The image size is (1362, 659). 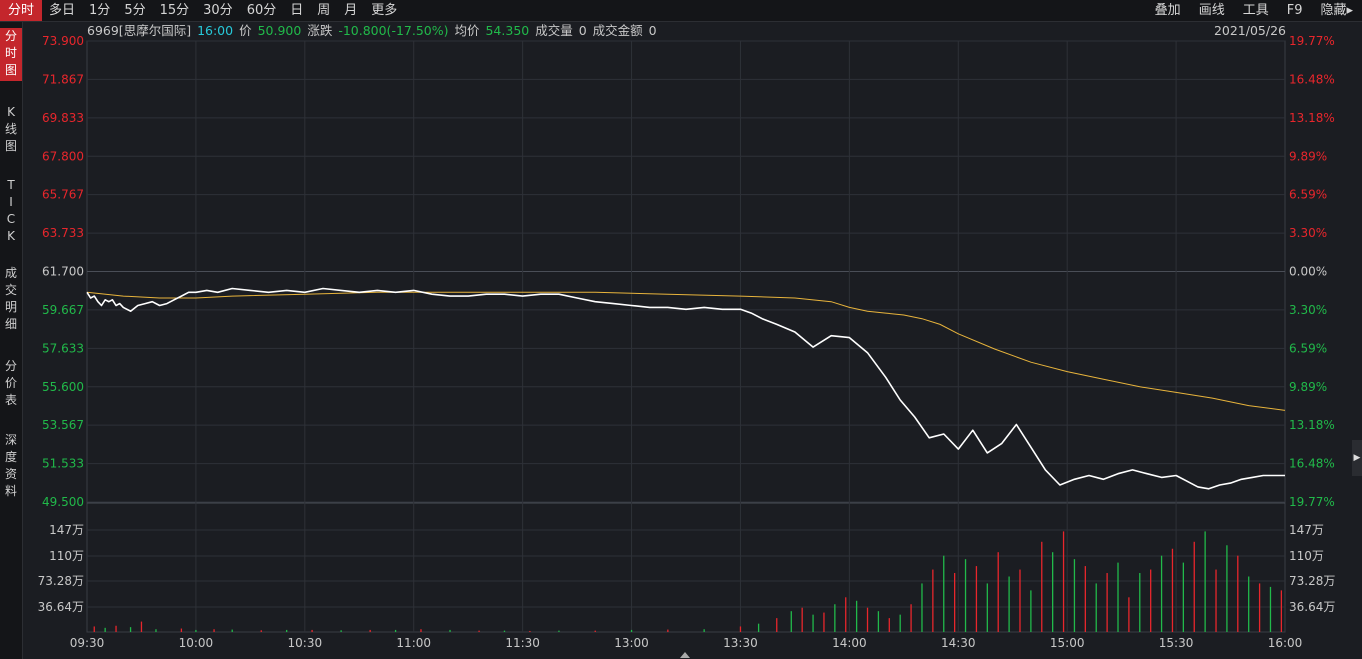 What do you see at coordinates (63, 310) in the screenshot?
I see `price-tick-label: 59.667` at bounding box center [63, 310].